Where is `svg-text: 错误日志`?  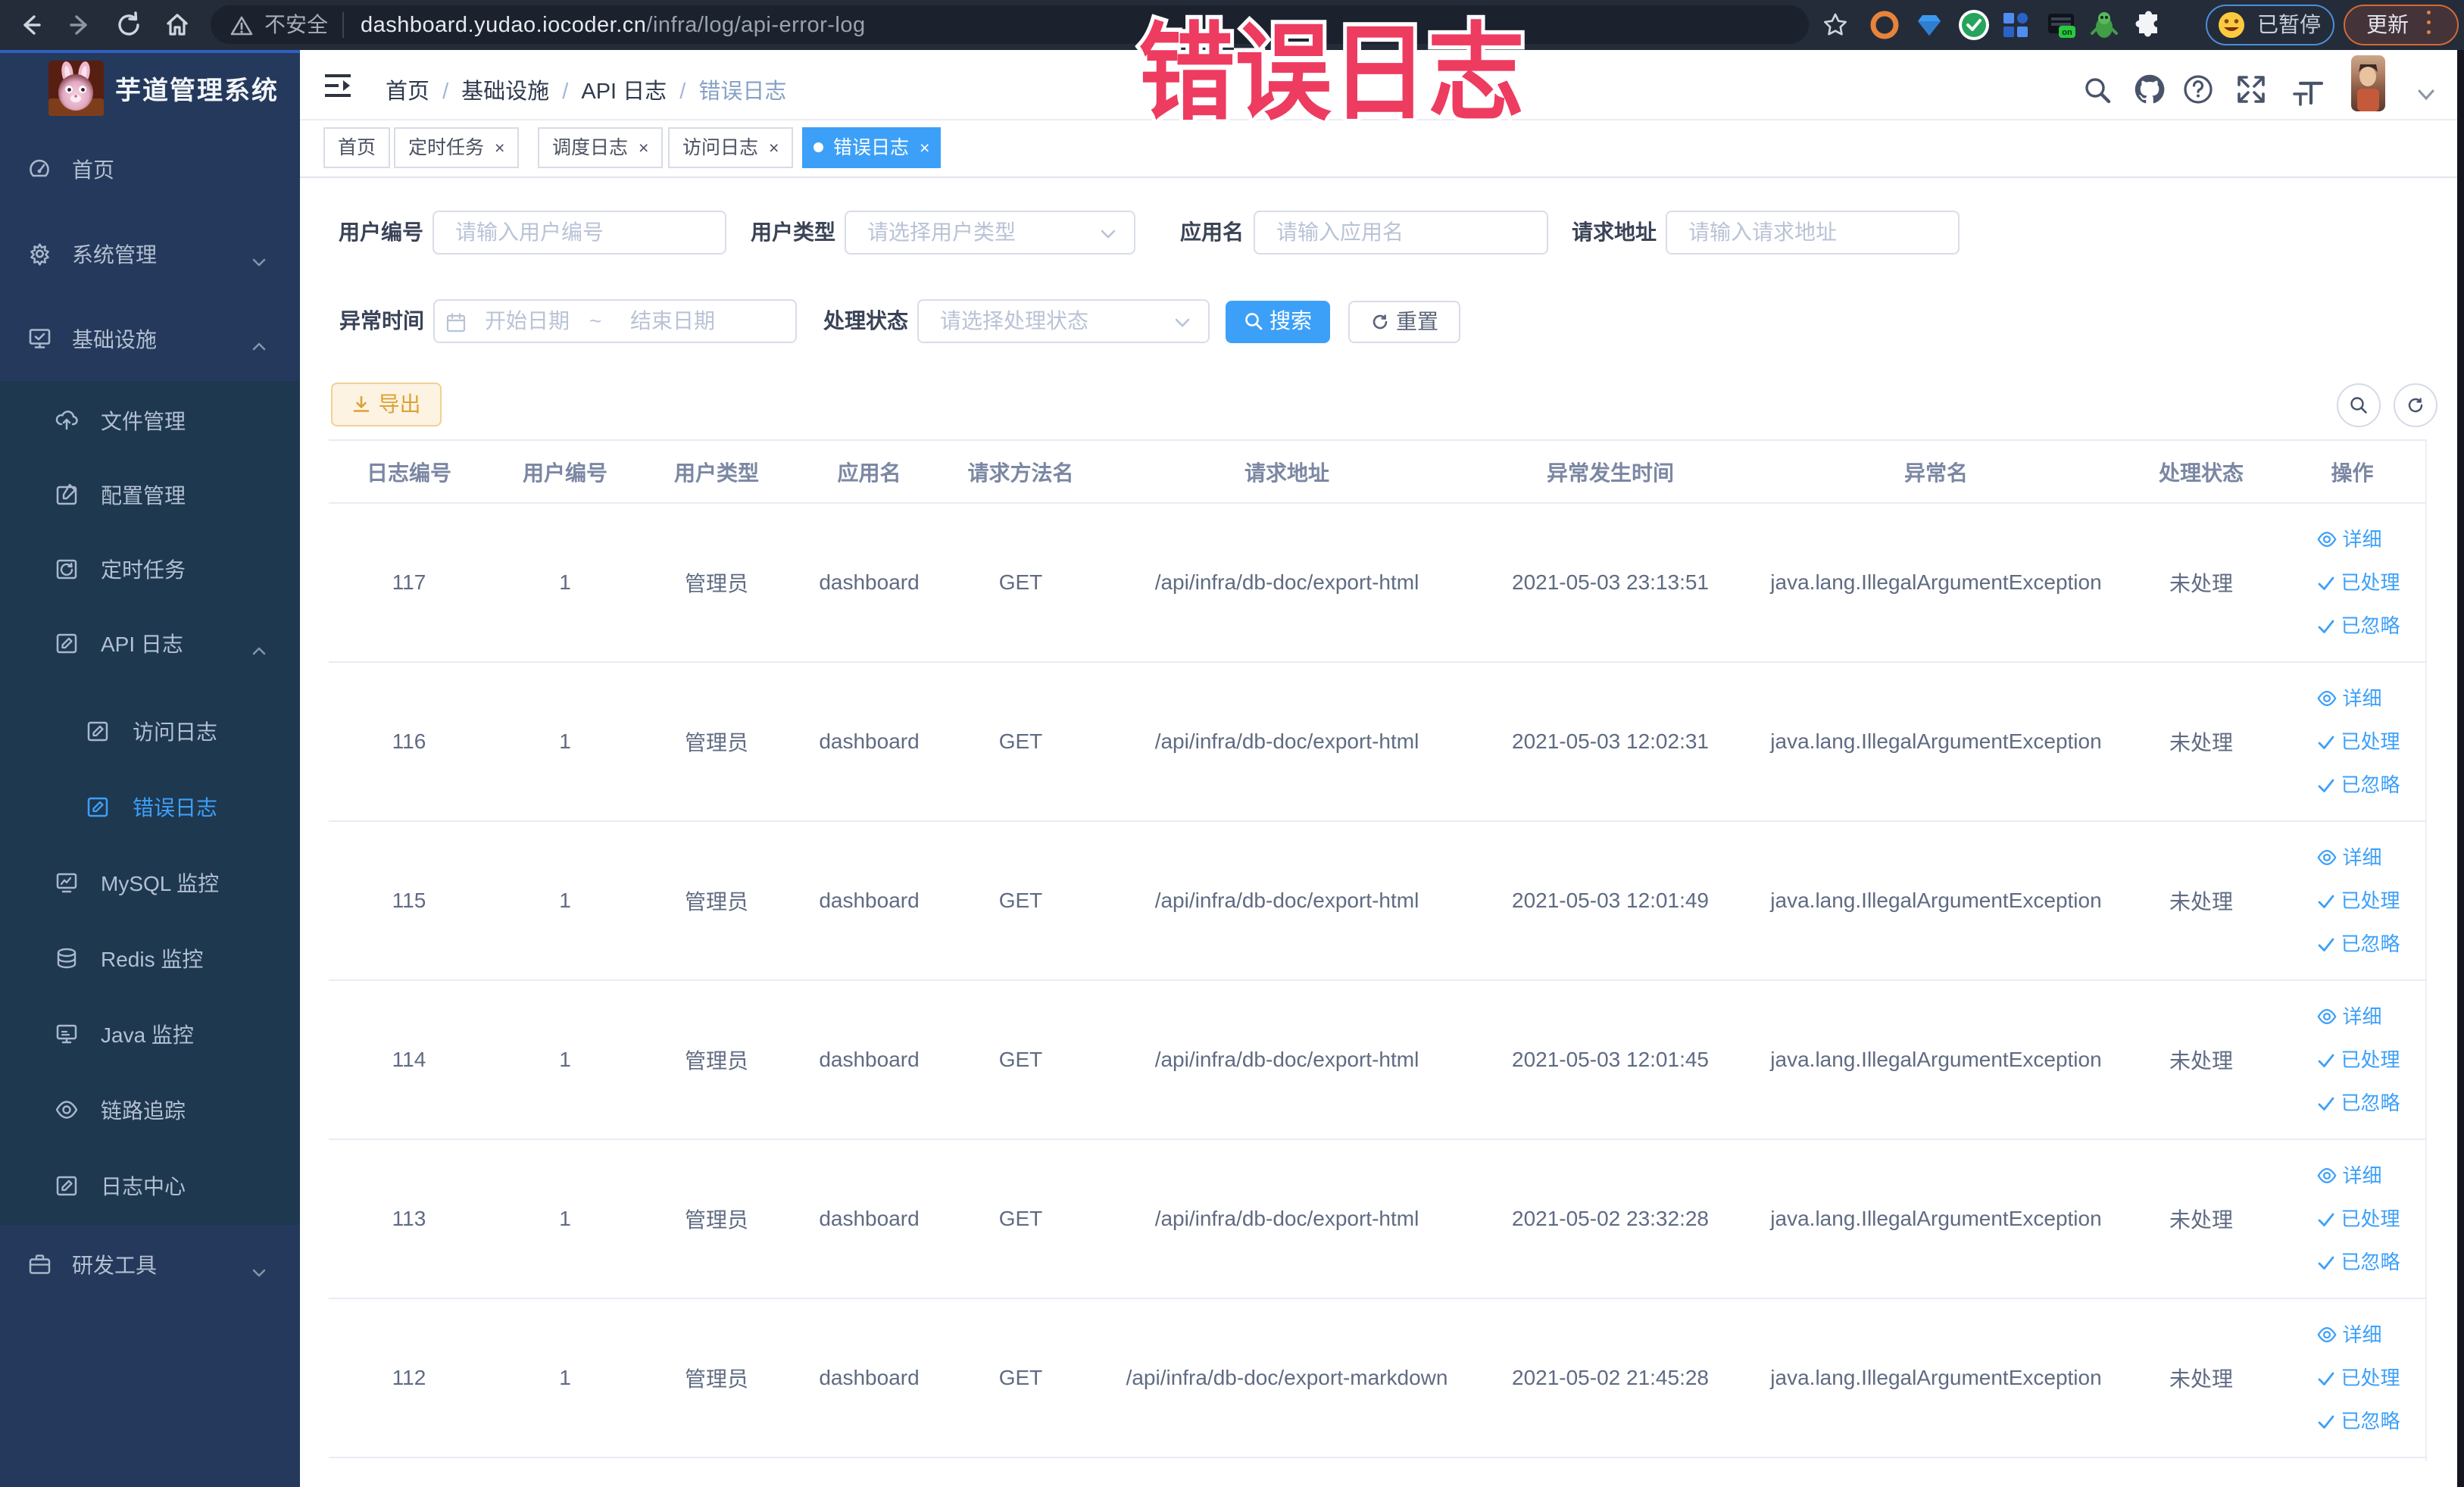
svg-text: 错误日志 is located at coordinates (1331, 73).